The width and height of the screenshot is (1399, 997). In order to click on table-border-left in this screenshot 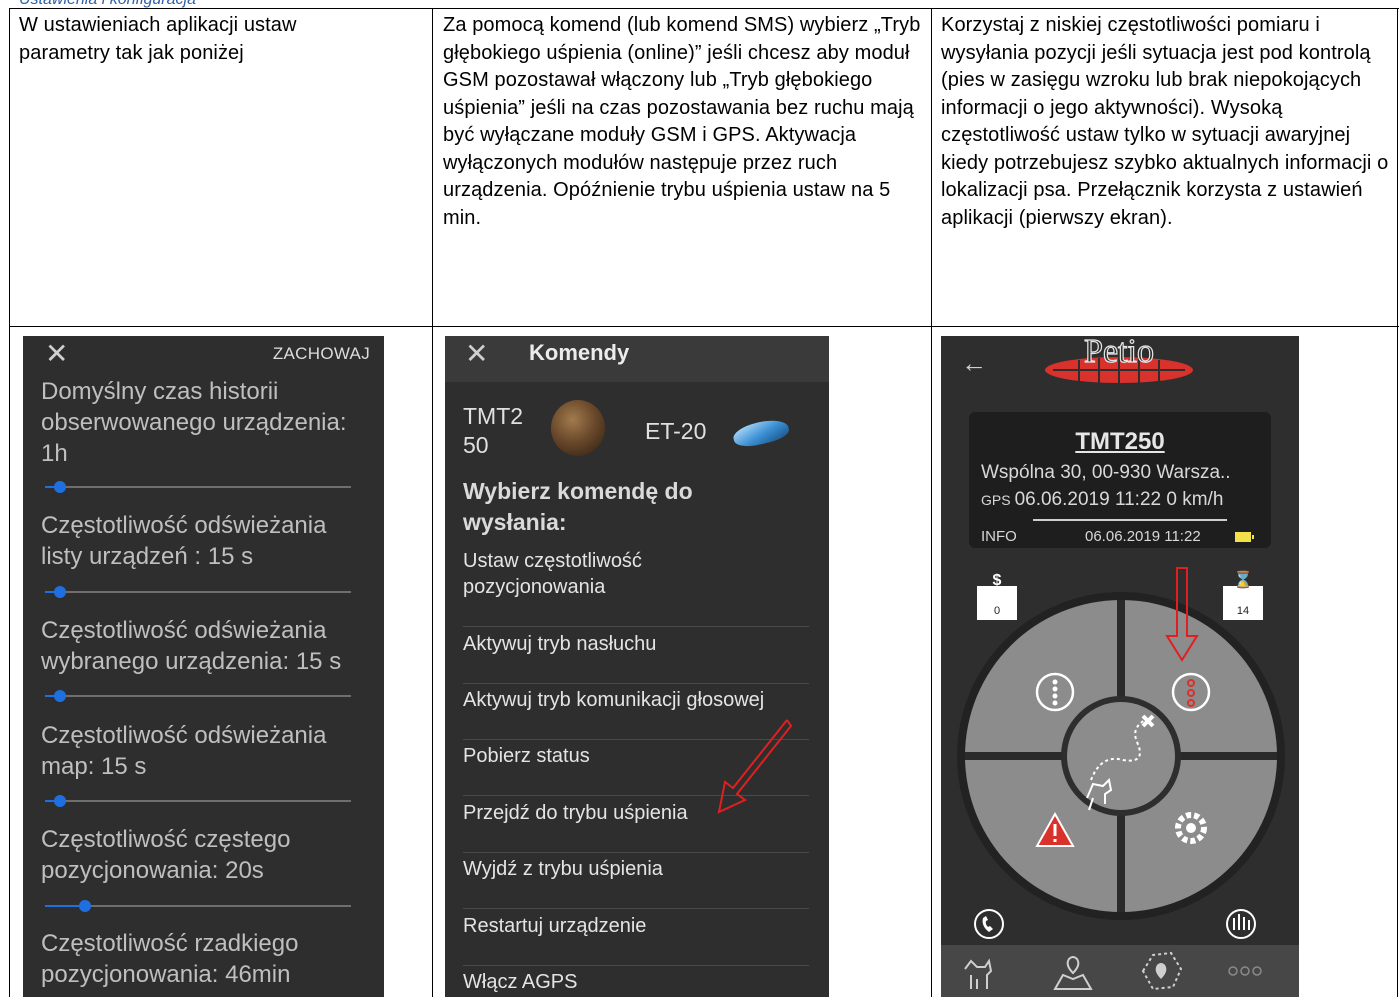, I will do `click(9, 502)`.